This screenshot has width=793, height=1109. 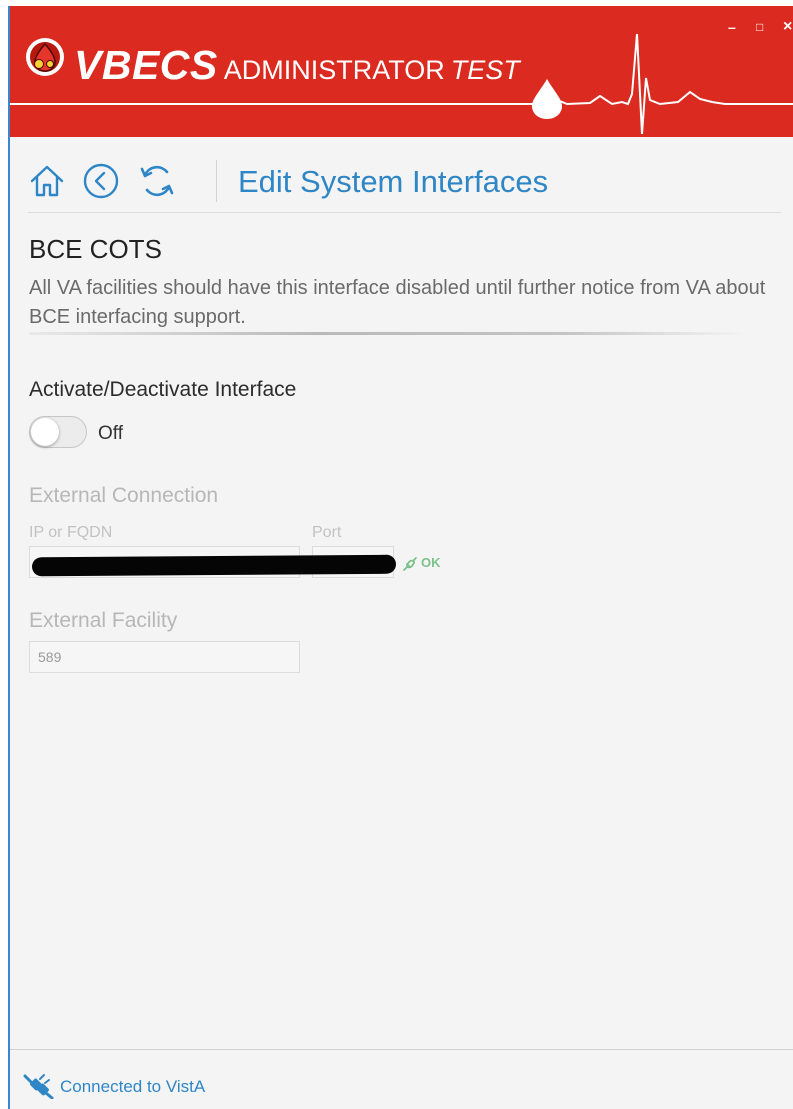 I want to click on port-label: Port, so click(x=327, y=532).